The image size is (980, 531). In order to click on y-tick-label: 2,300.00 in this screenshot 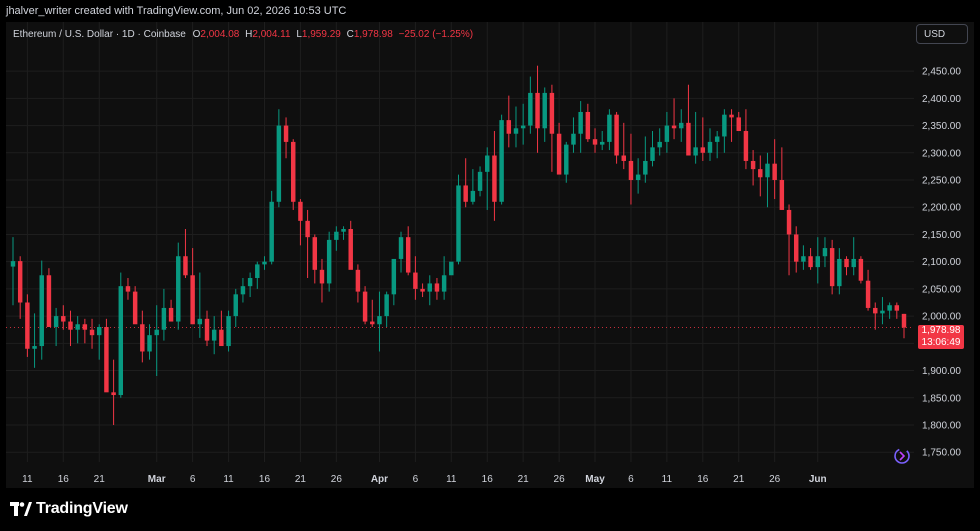, I will do `click(941, 153)`.